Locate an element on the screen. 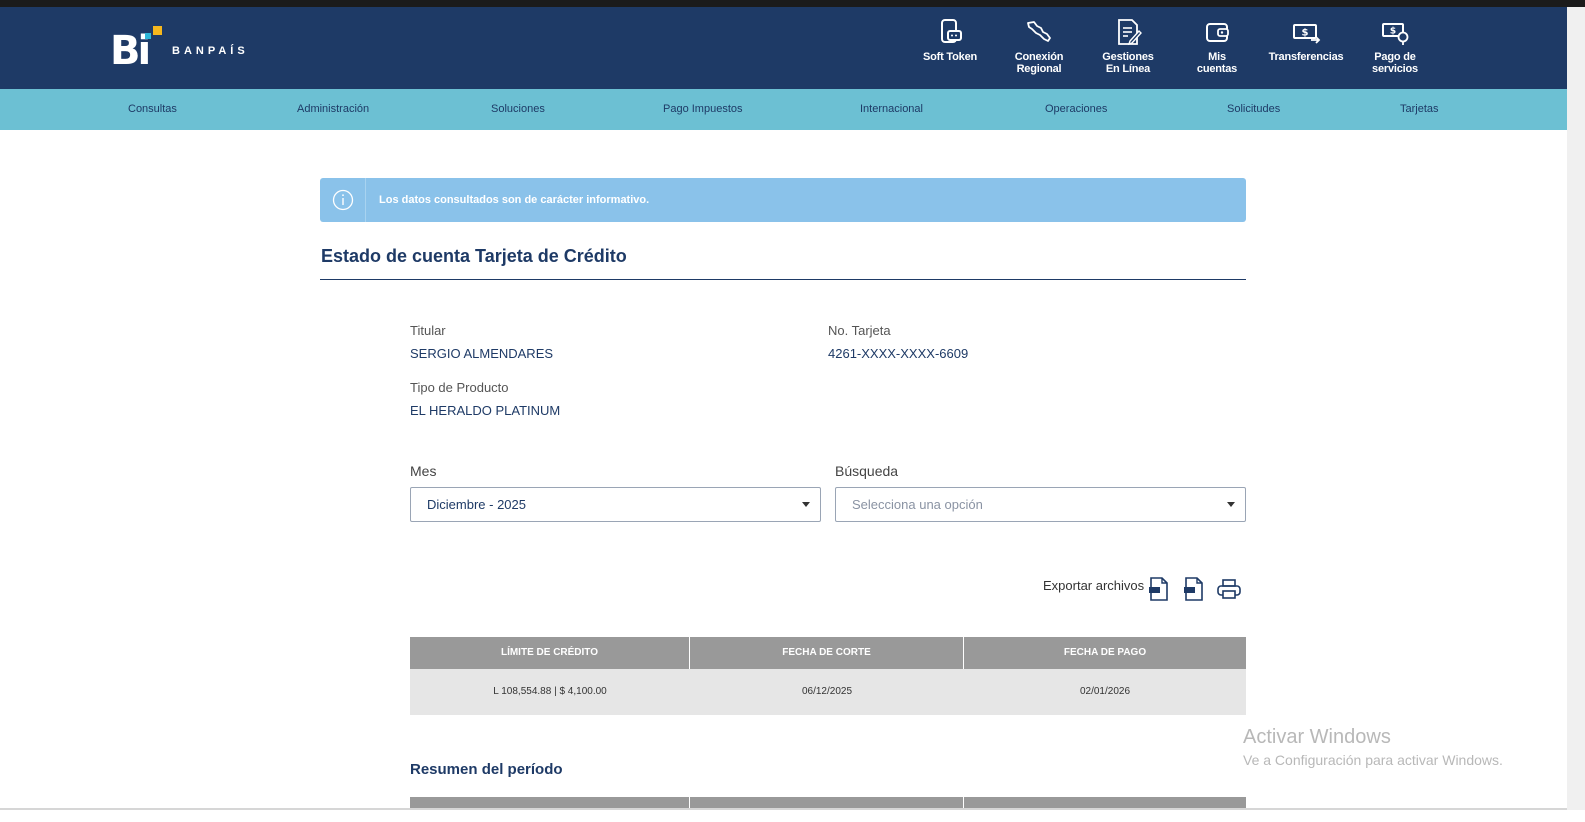 Image resolution: width=1585 pixels, height=822 pixels. banpais-logo: Bi BANPAÍS is located at coordinates (179, 50).